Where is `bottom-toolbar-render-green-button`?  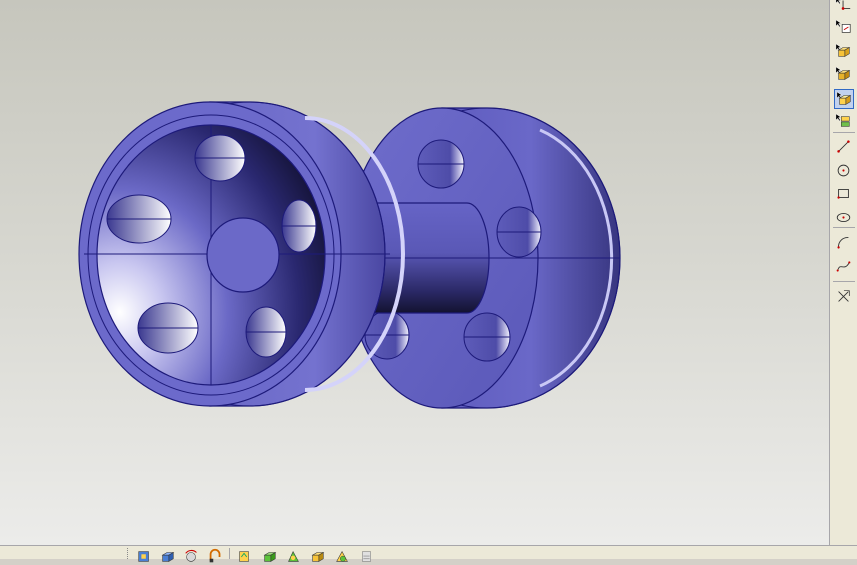
bottom-toolbar-render-green-button is located at coordinates (270, 554).